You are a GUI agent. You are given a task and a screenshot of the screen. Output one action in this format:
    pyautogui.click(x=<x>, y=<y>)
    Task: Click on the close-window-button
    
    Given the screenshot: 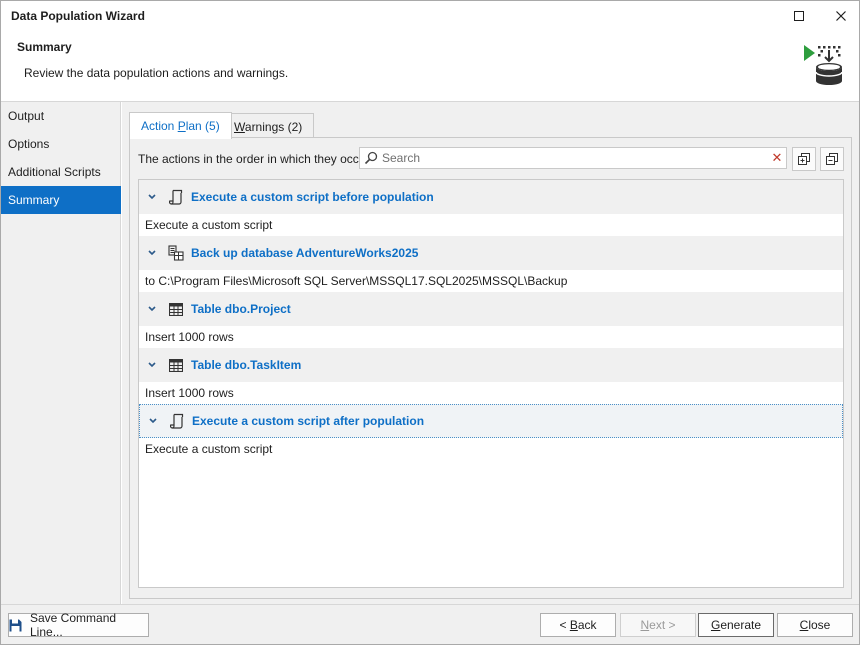 What is the action you would take?
    pyautogui.click(x=841, y=16)
    